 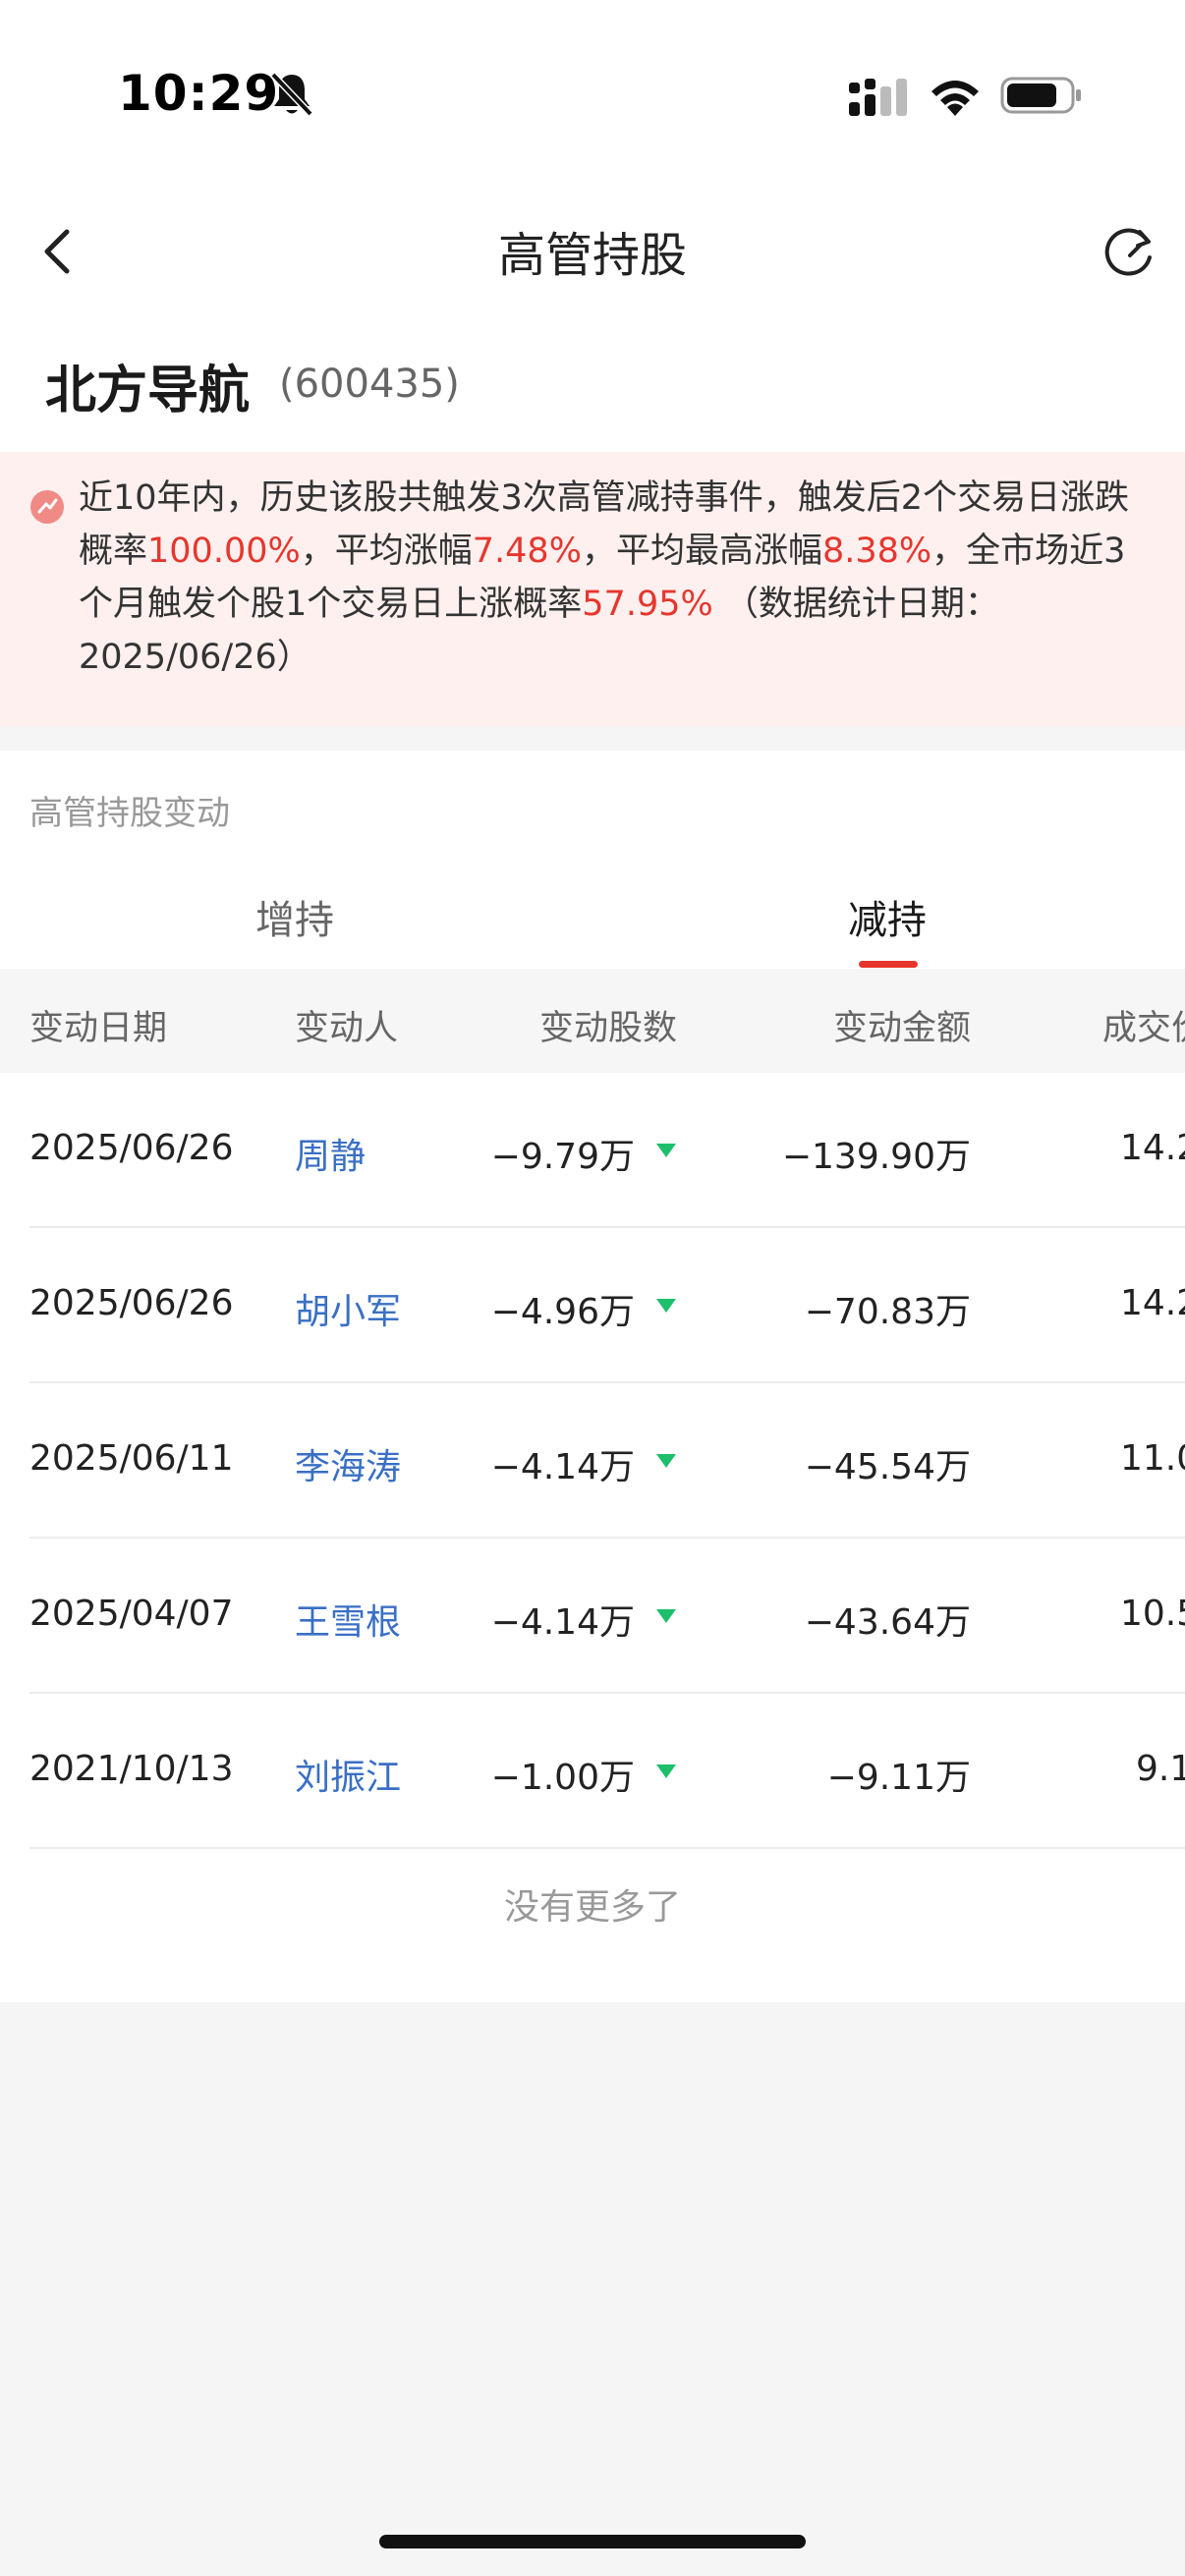 What do you see at coordinates (347, 1025) in the screenshot?
I see `header-person: 变动人` at bounding box center [347, 1025].